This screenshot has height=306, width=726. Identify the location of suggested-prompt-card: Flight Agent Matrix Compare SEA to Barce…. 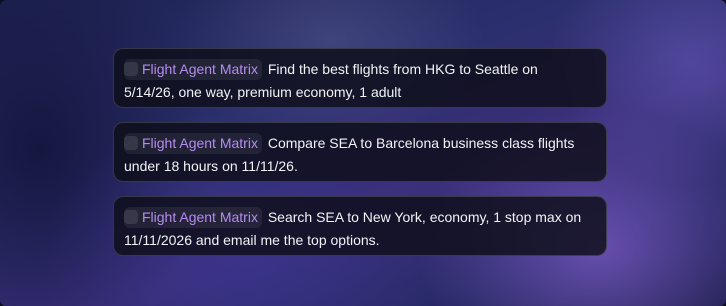
(360, 152).